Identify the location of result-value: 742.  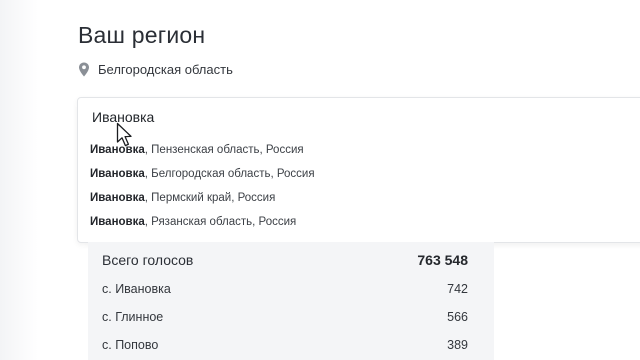
(457, 289).